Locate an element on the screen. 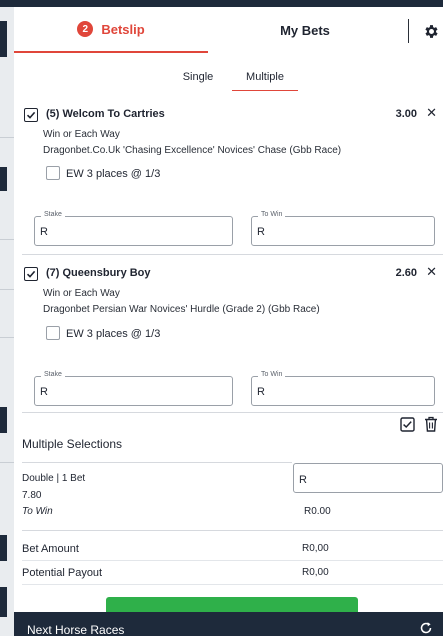  tab-betslip-label: Betslip is located at coordinates (123, 29).